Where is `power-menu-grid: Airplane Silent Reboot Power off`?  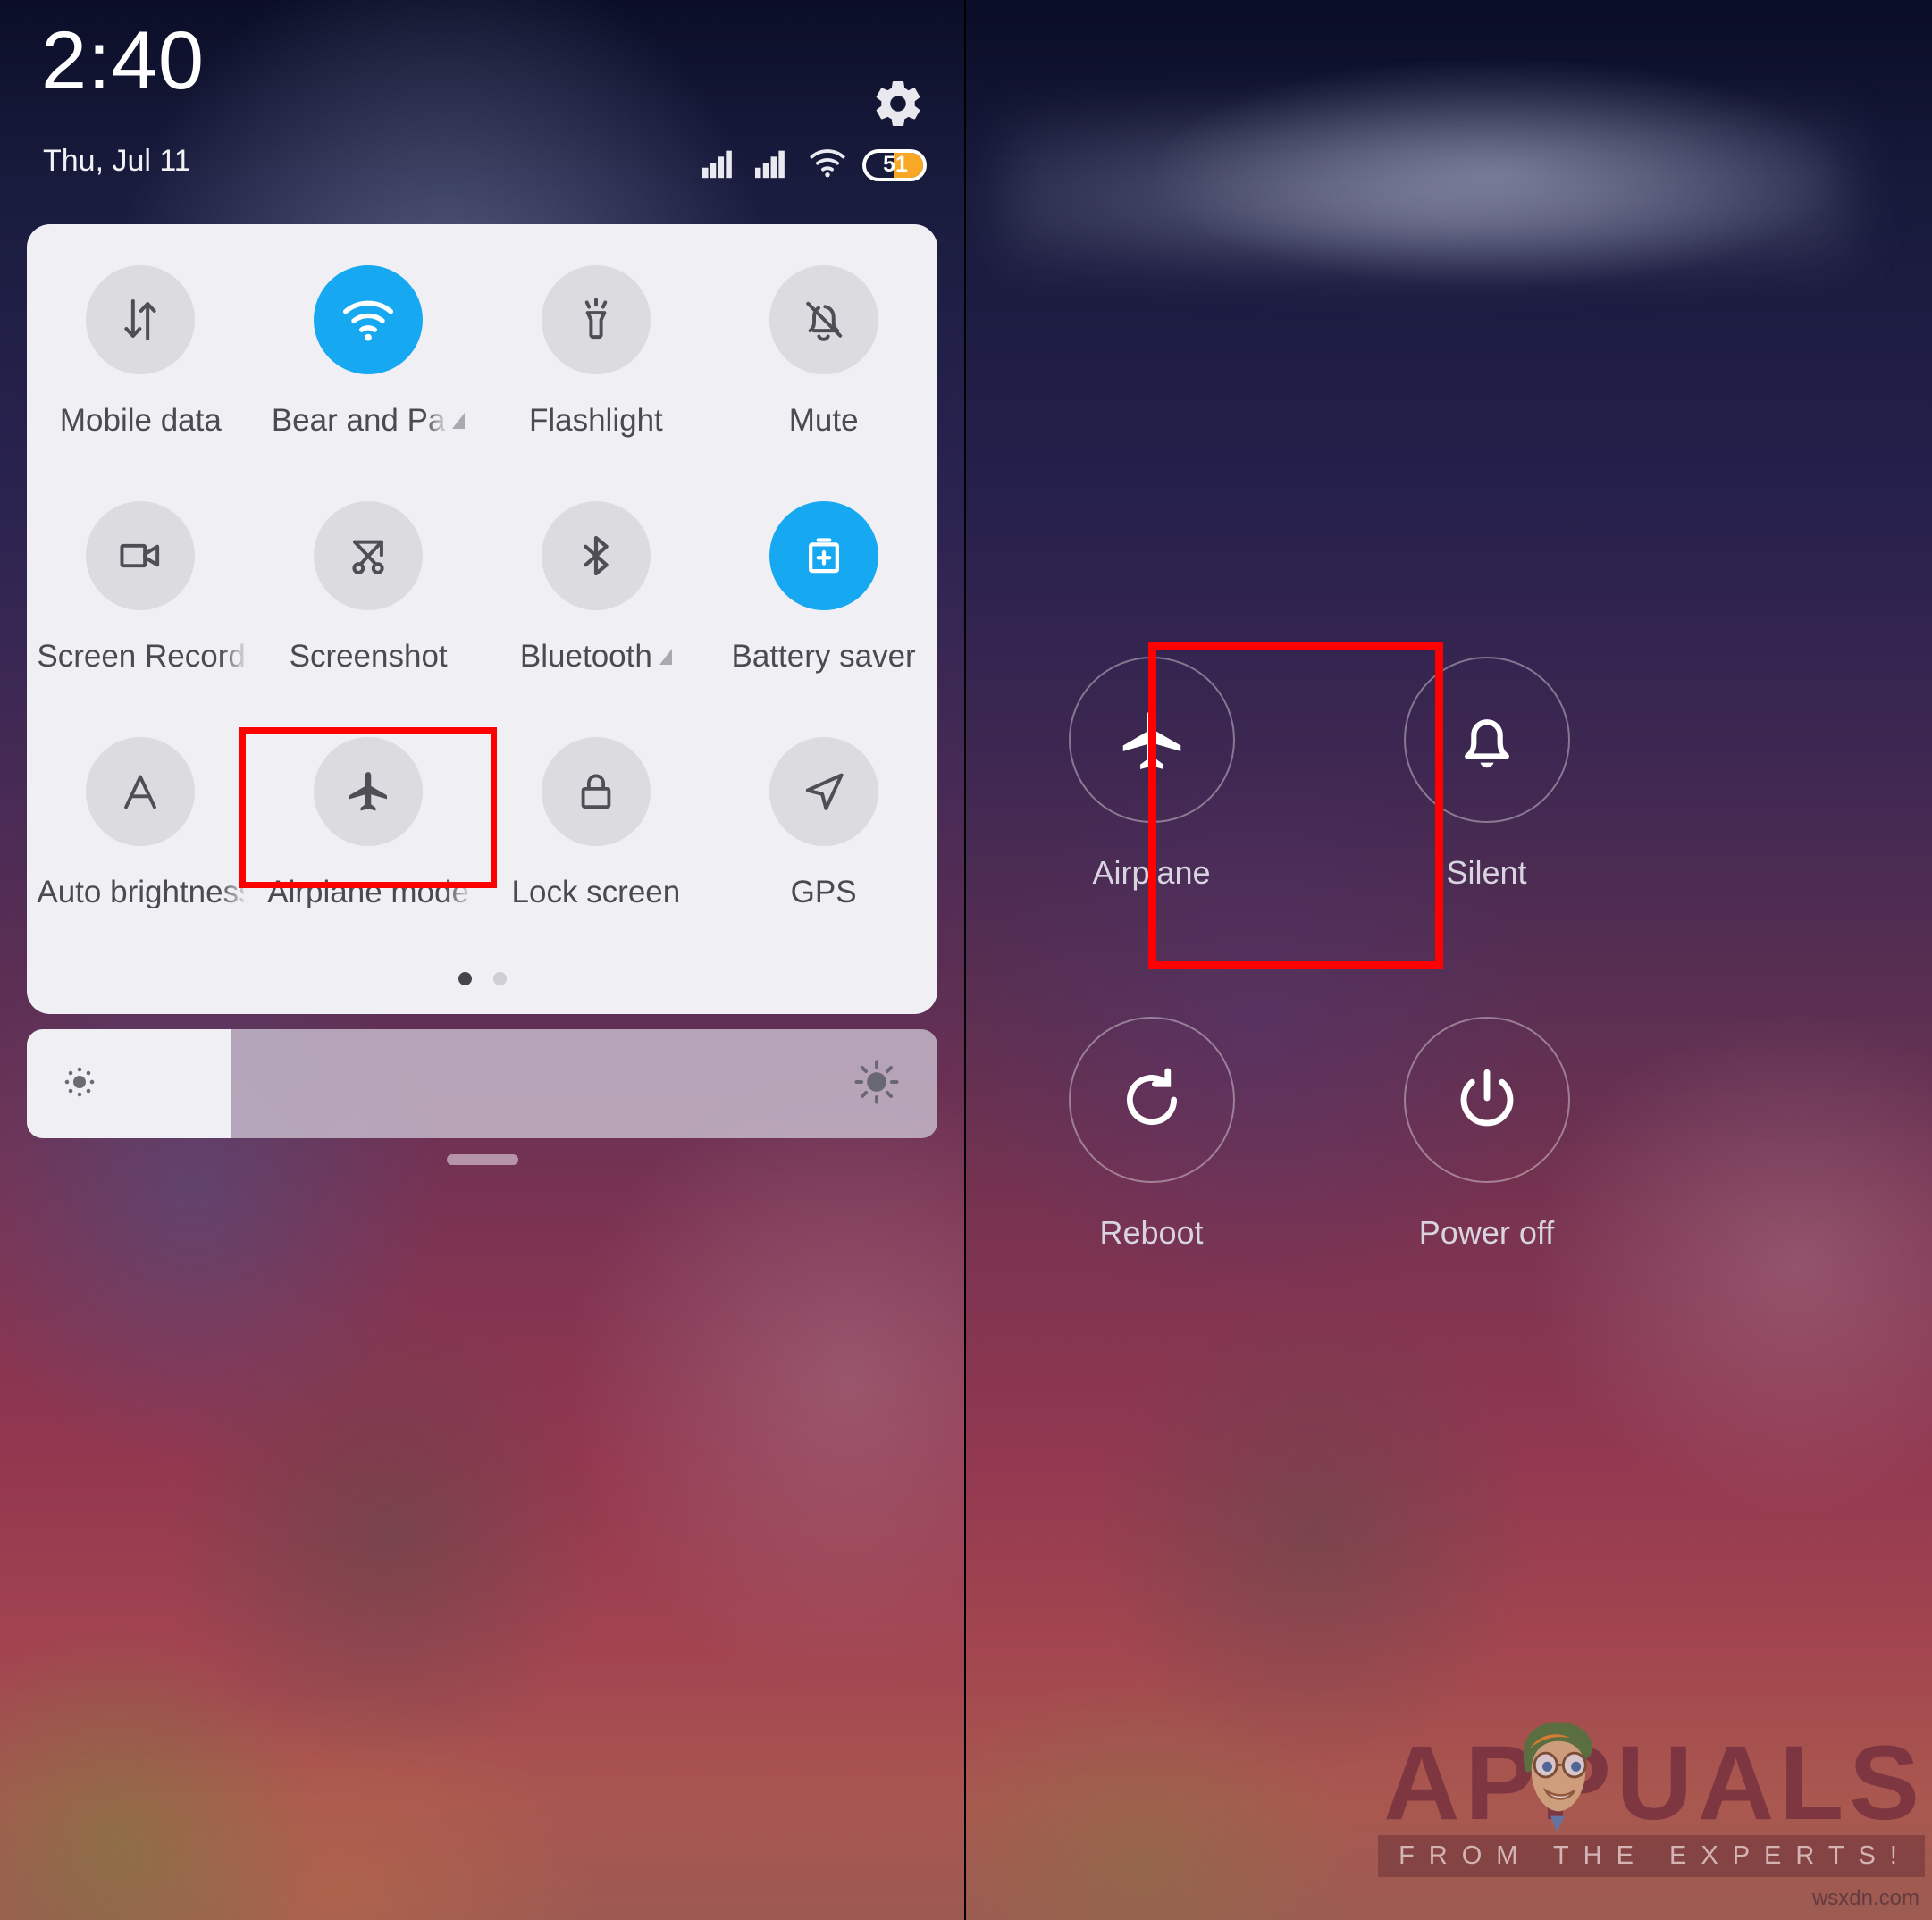
power-menu-grid: Airplane Silent Reboot Power off is located at coordinates (1319, 1017).